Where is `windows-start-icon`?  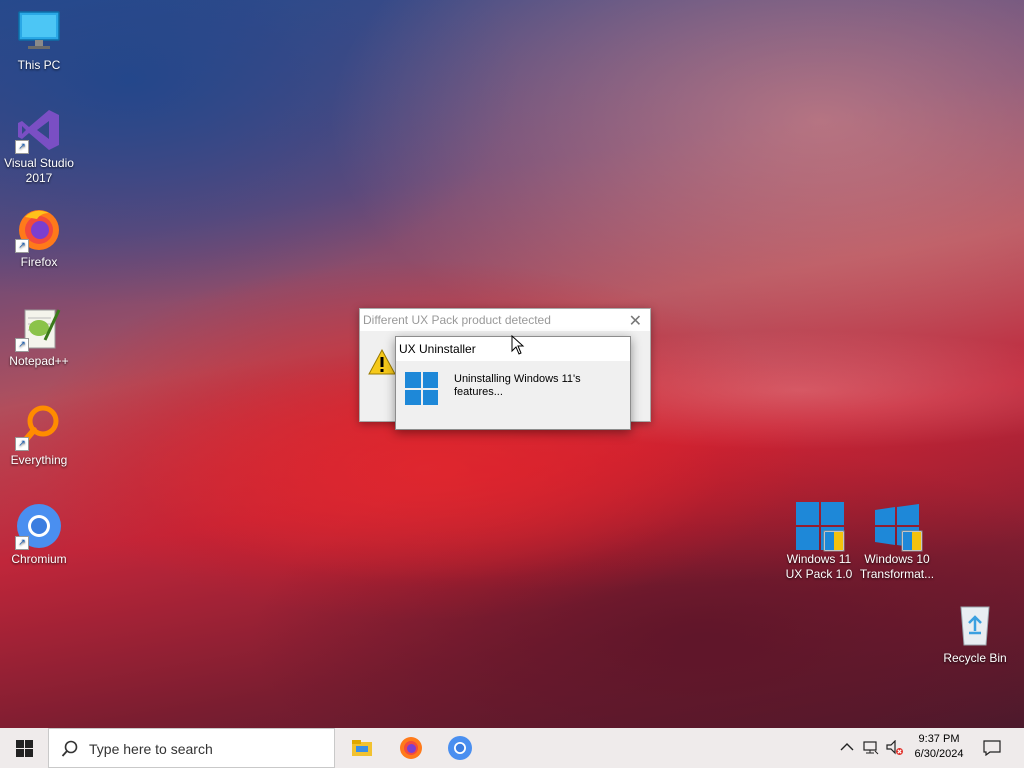 windows-start-icon is located at coordinates (24, 748).